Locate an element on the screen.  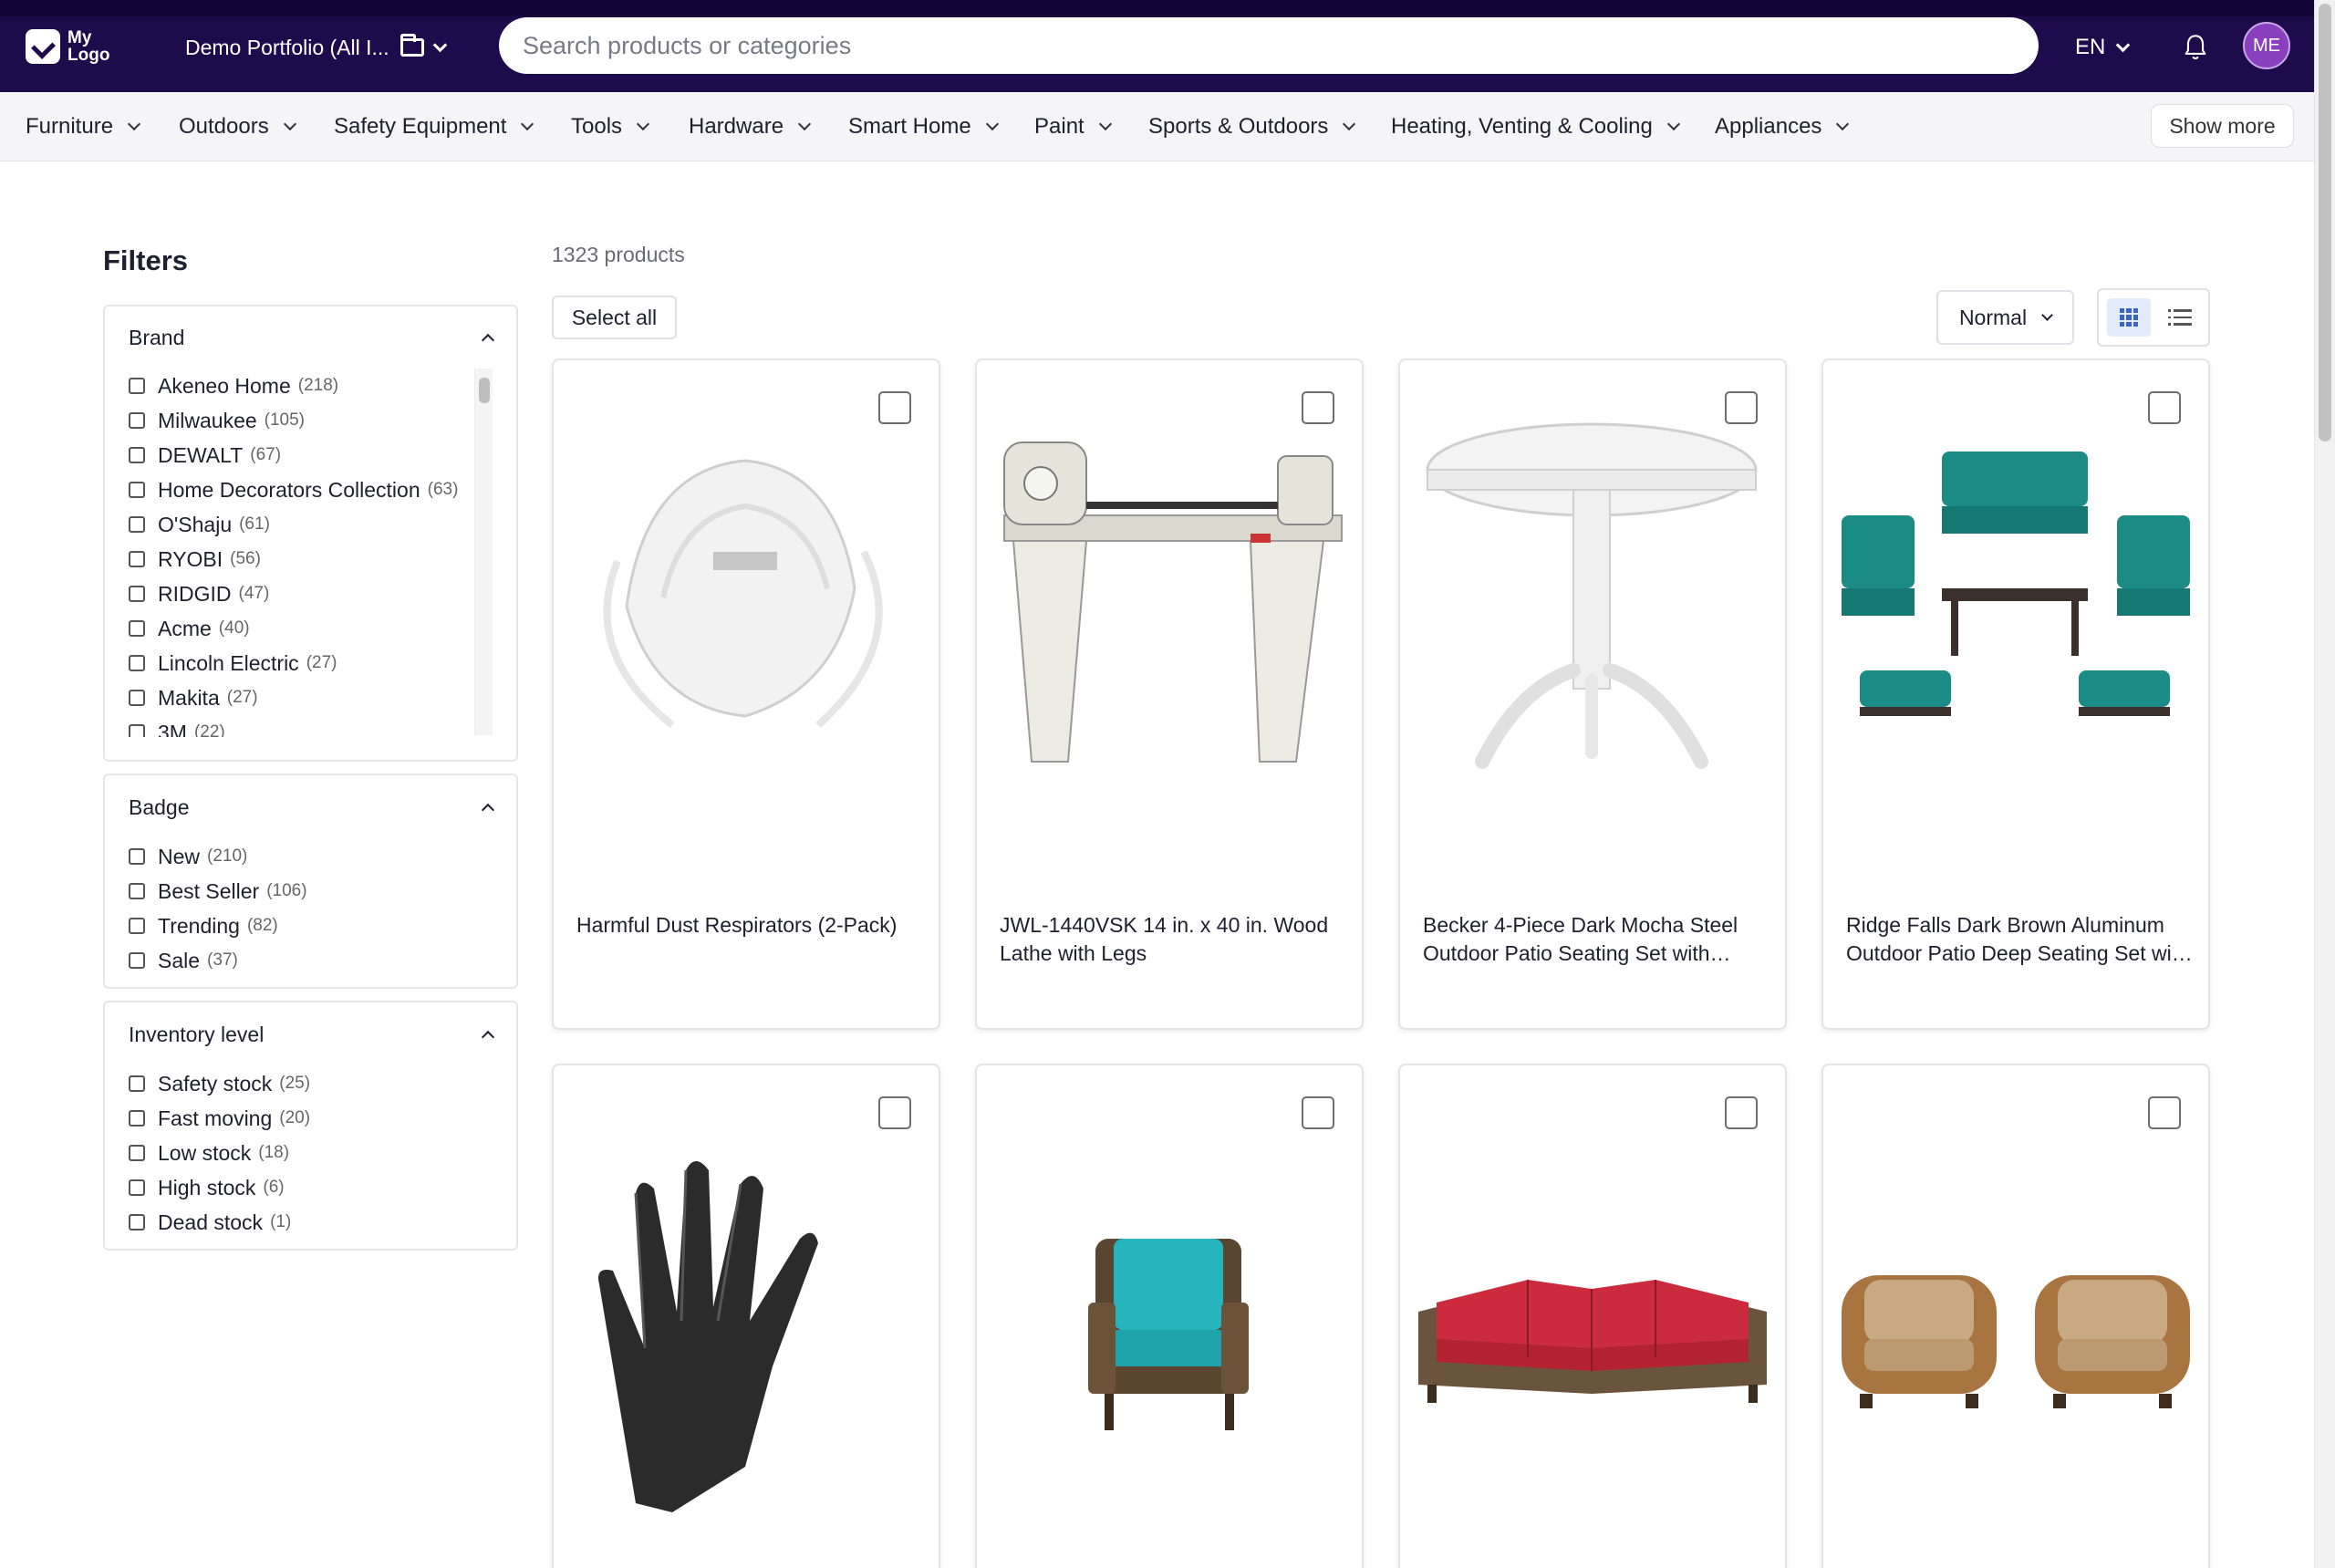
nav-item-safety-equipment: Safety Equipment is located at coordinates (434, 126).